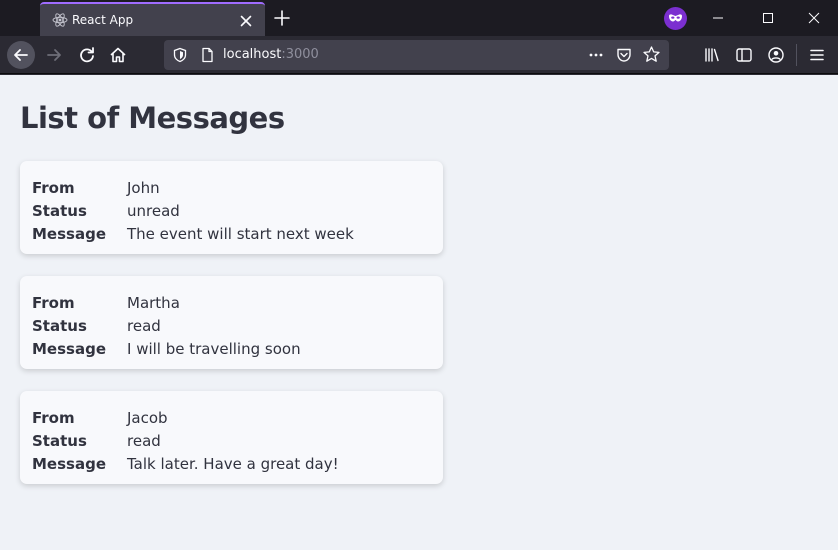  What do you see at coordinates (240, 234) in the screenshot?
I see `message-value: The event will start next week` at bounding box center [240, 234].